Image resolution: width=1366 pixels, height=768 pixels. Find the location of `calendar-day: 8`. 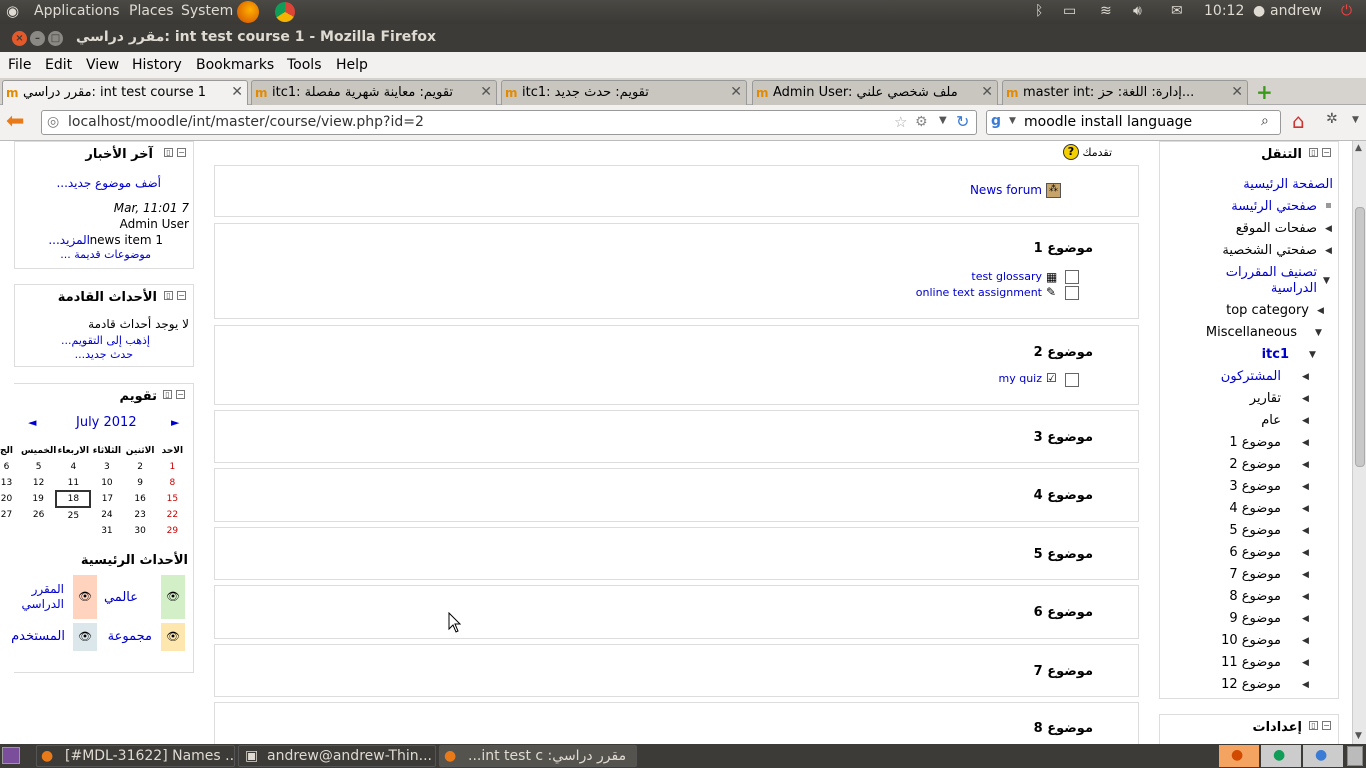

calendar-day: 8 is located at coordinates (172, 483).